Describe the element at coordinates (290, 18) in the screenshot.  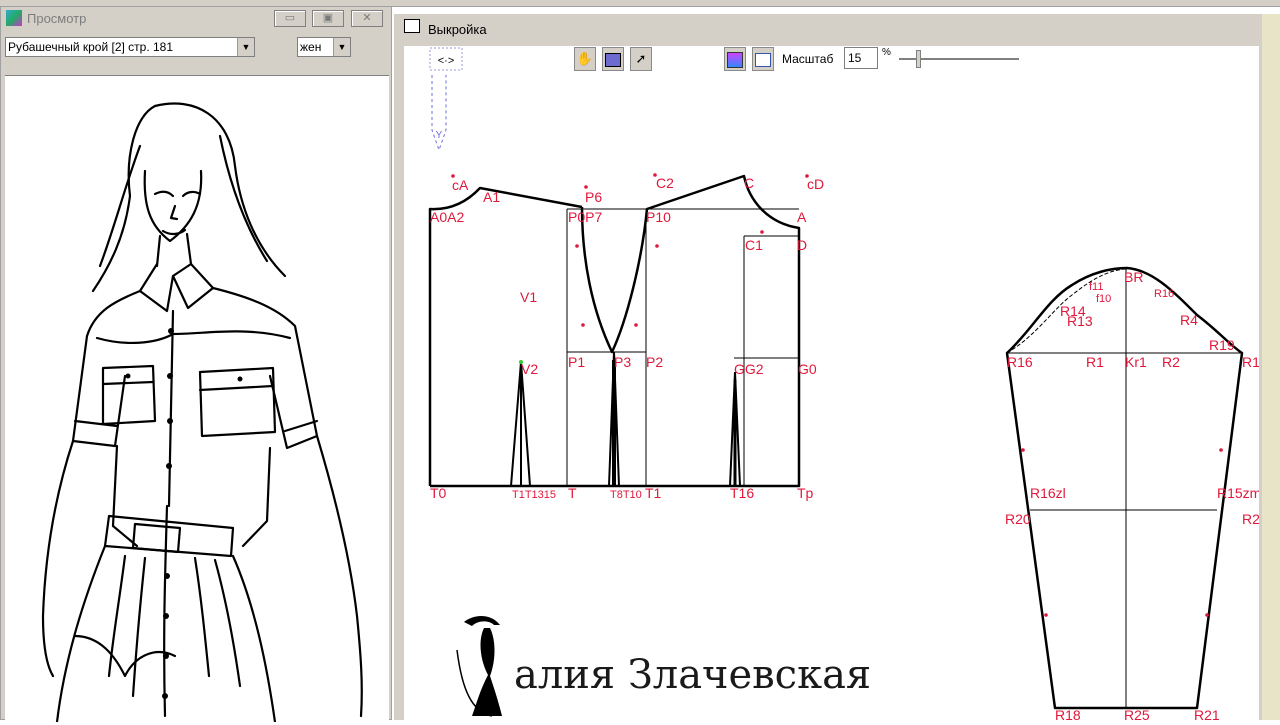
I see `minimize-button: ▭` at that location.